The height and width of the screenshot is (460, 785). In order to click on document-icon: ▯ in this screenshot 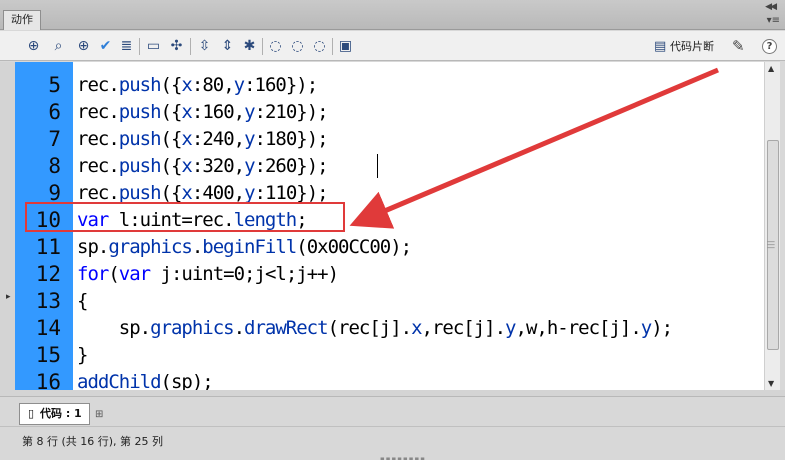, I will do `click(31, 413)`.